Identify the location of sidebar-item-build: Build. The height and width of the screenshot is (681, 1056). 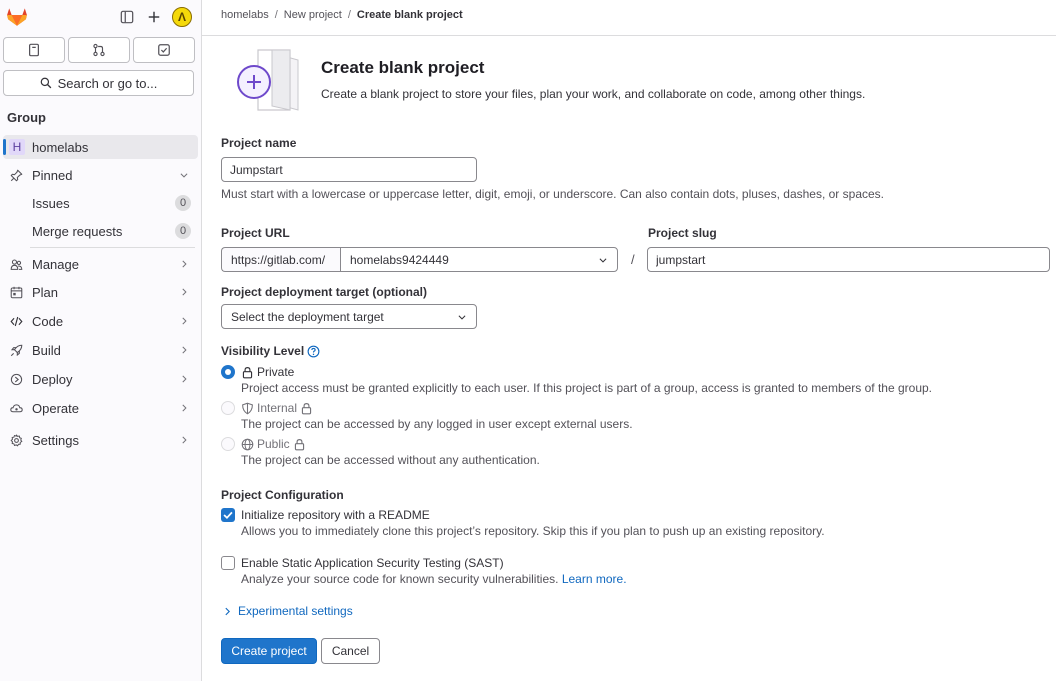
(100, 350).